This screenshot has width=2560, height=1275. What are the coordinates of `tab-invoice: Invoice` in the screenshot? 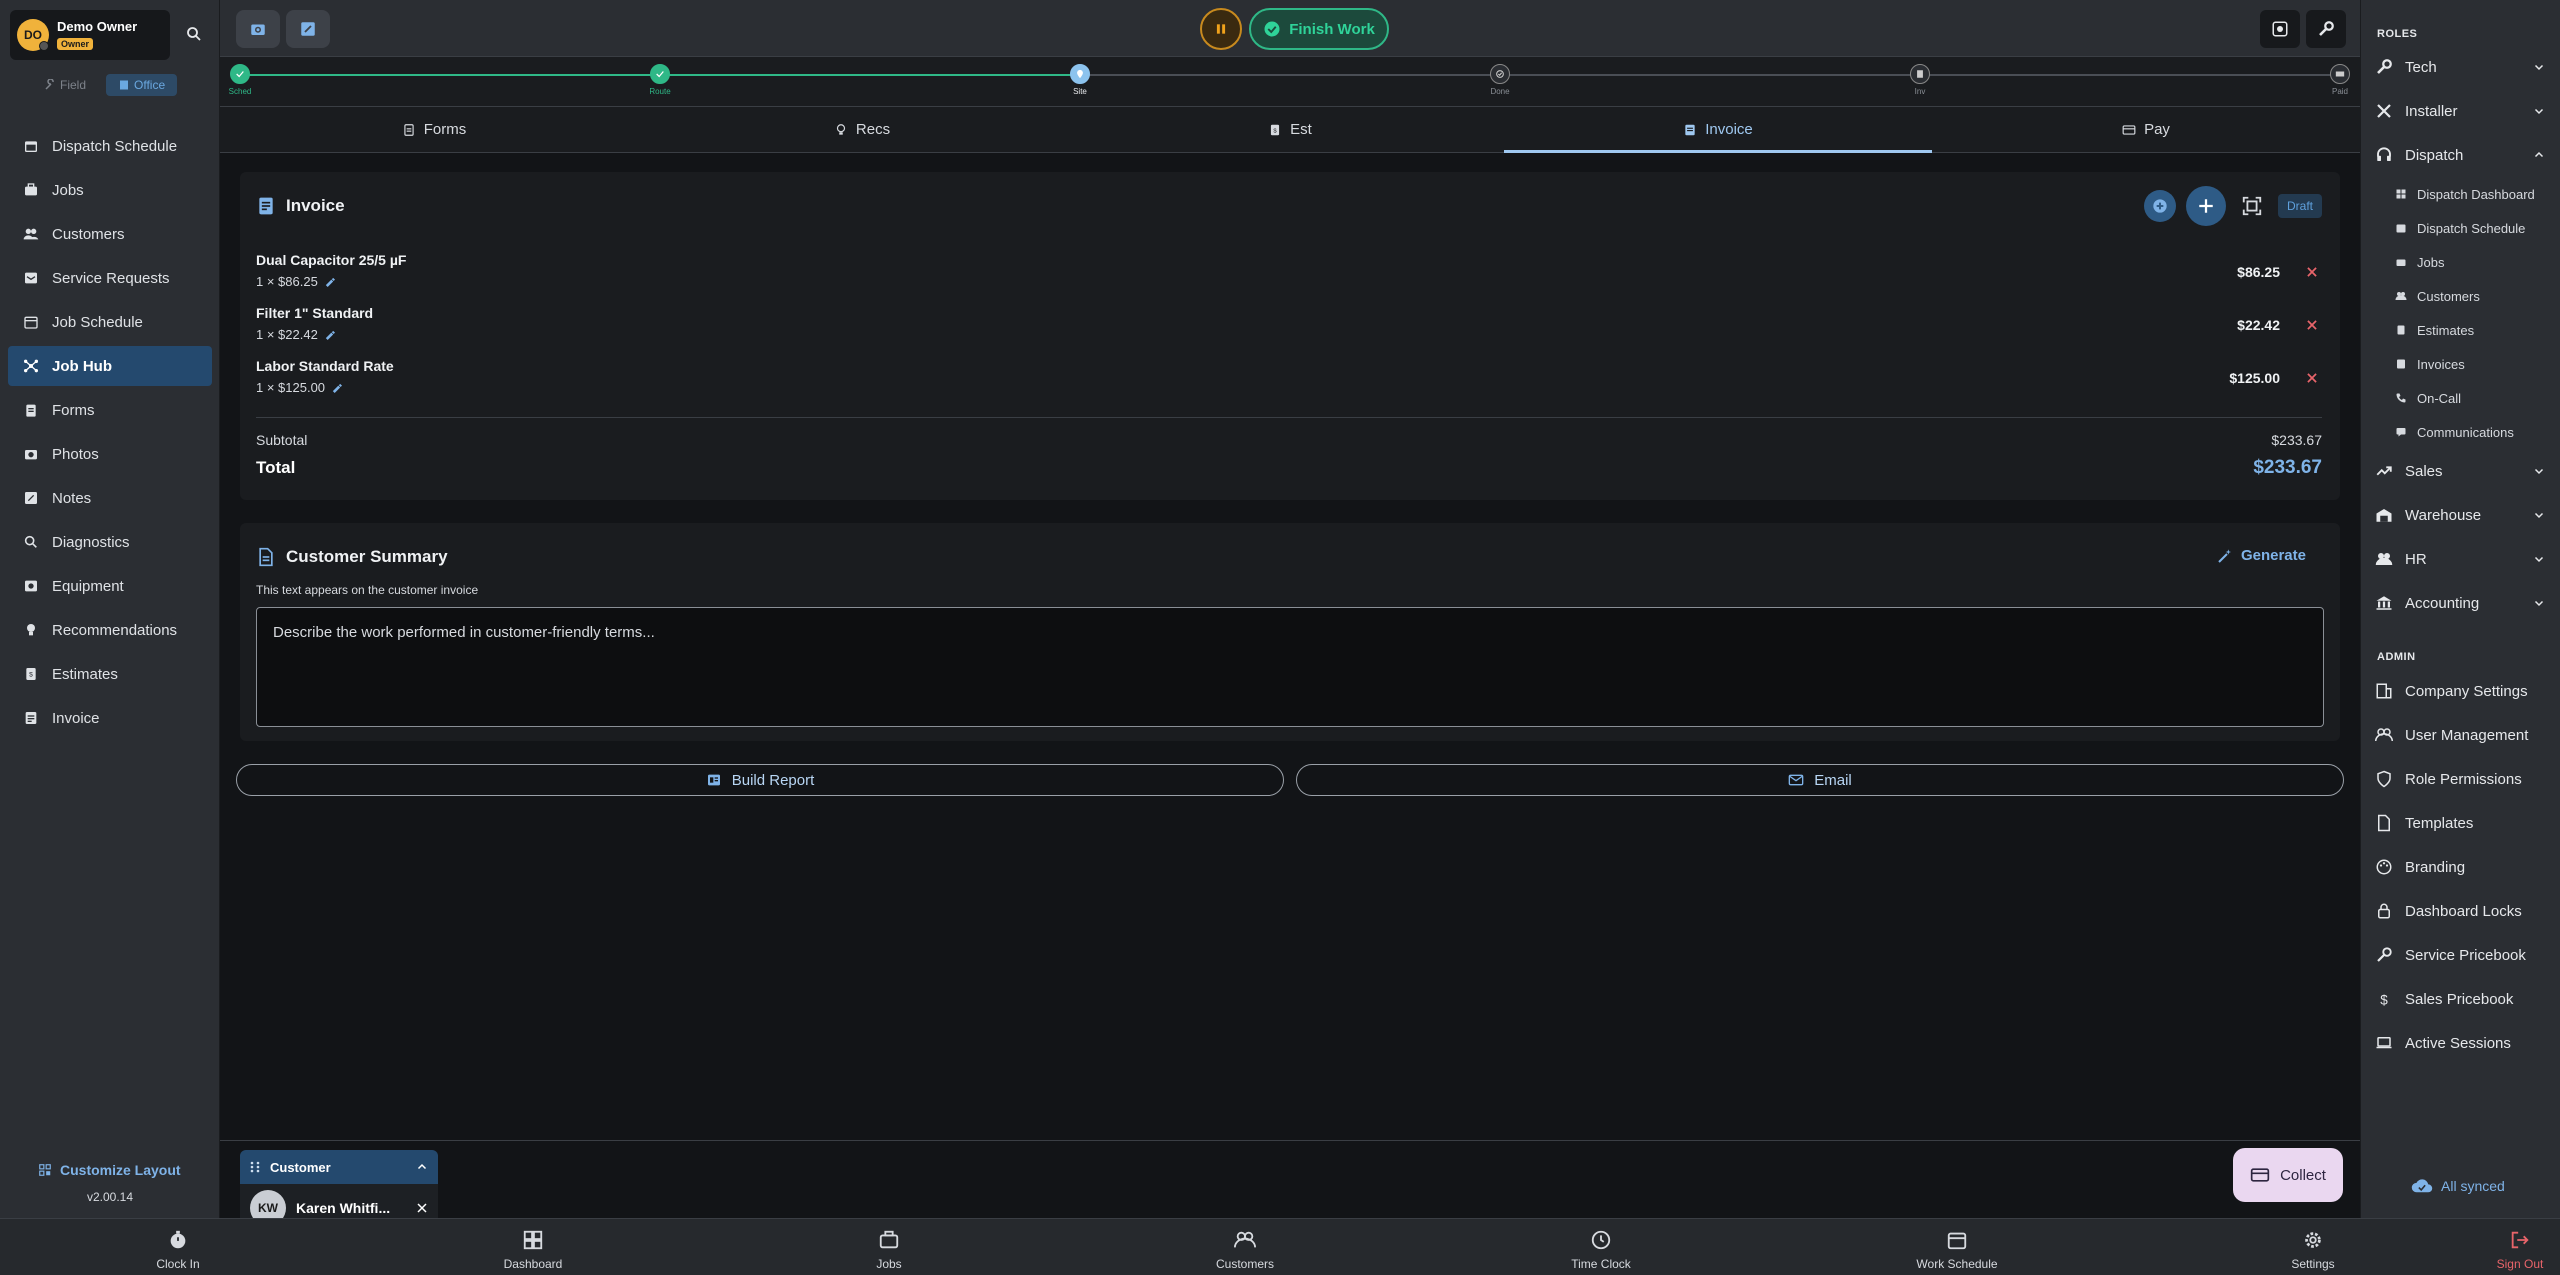 It's located at (1718, 130).